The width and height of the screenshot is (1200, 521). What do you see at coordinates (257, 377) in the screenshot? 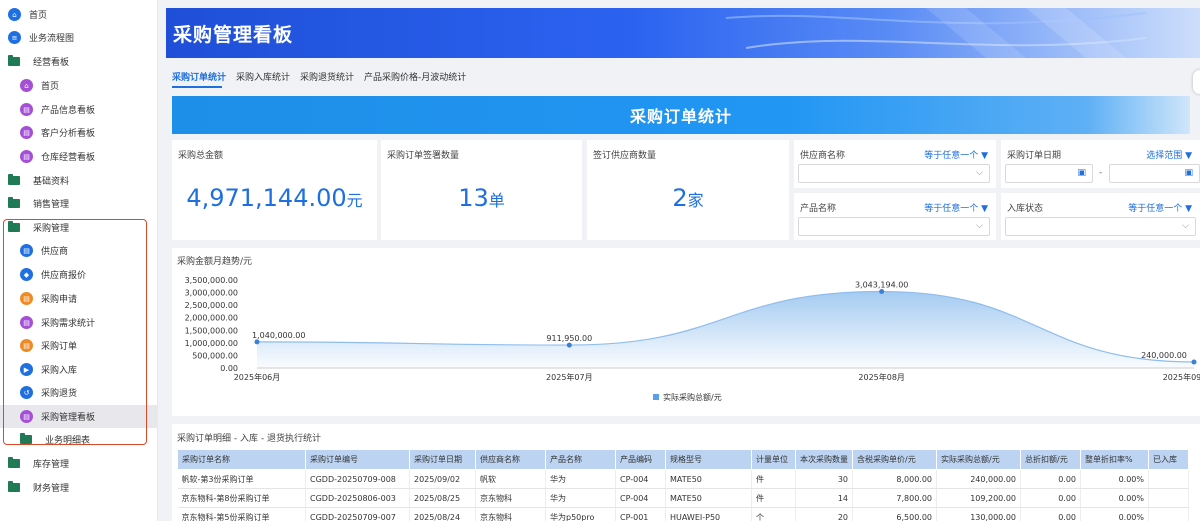
I see `x-tick-label: 2025年06月` at bounding box center [257, 377].